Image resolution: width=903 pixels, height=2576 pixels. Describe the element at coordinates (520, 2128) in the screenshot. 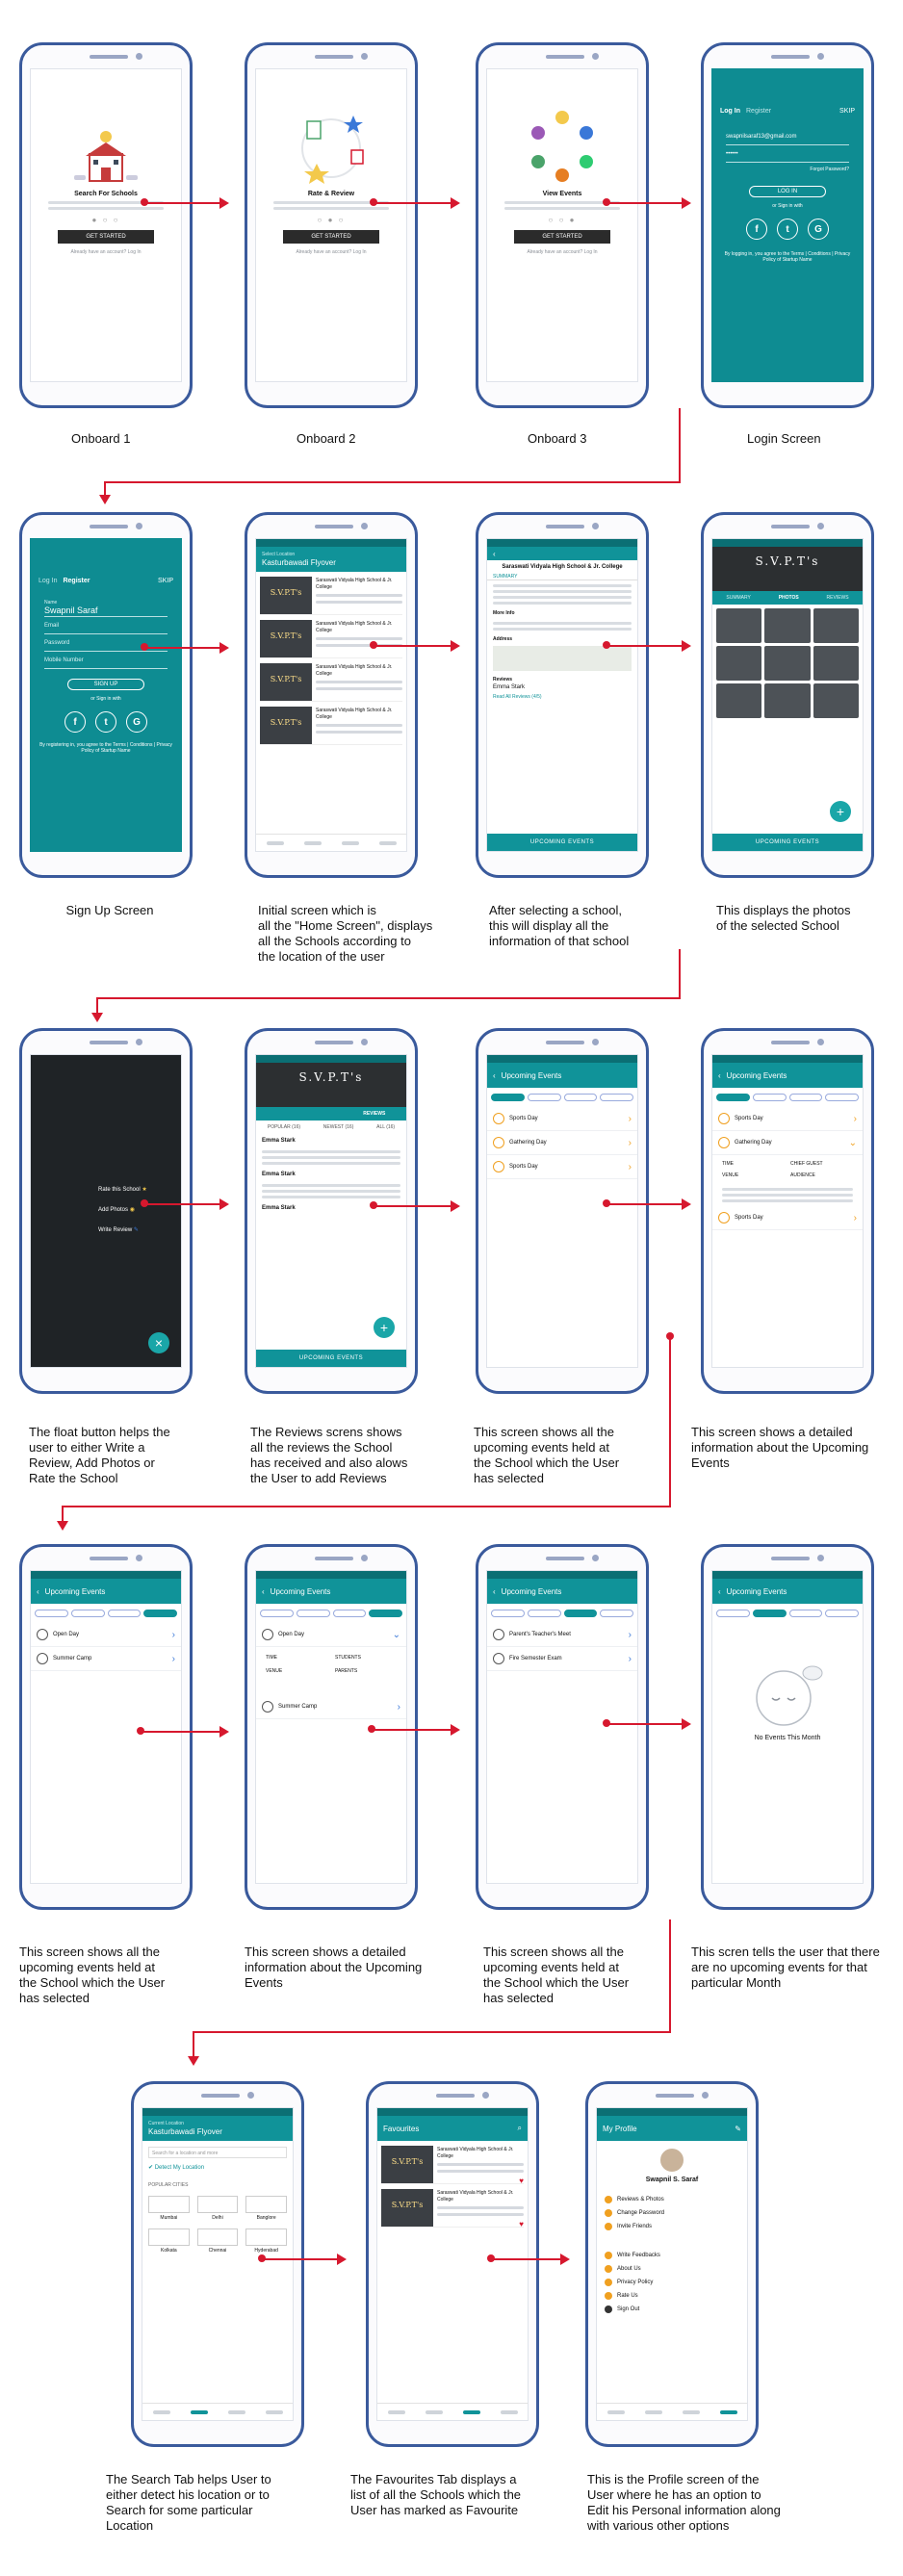

I see `search-icon: ⌕` at that location.